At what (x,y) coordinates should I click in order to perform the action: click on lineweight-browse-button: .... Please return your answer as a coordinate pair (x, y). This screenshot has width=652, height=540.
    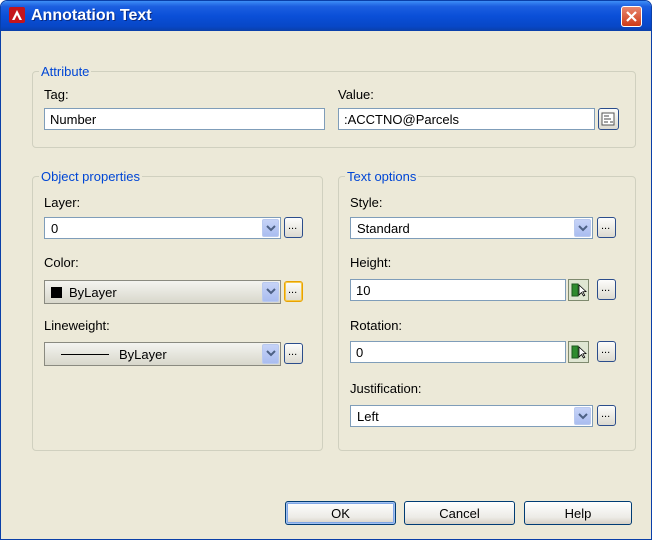
    Looking at the image, I should click on (293, 353).